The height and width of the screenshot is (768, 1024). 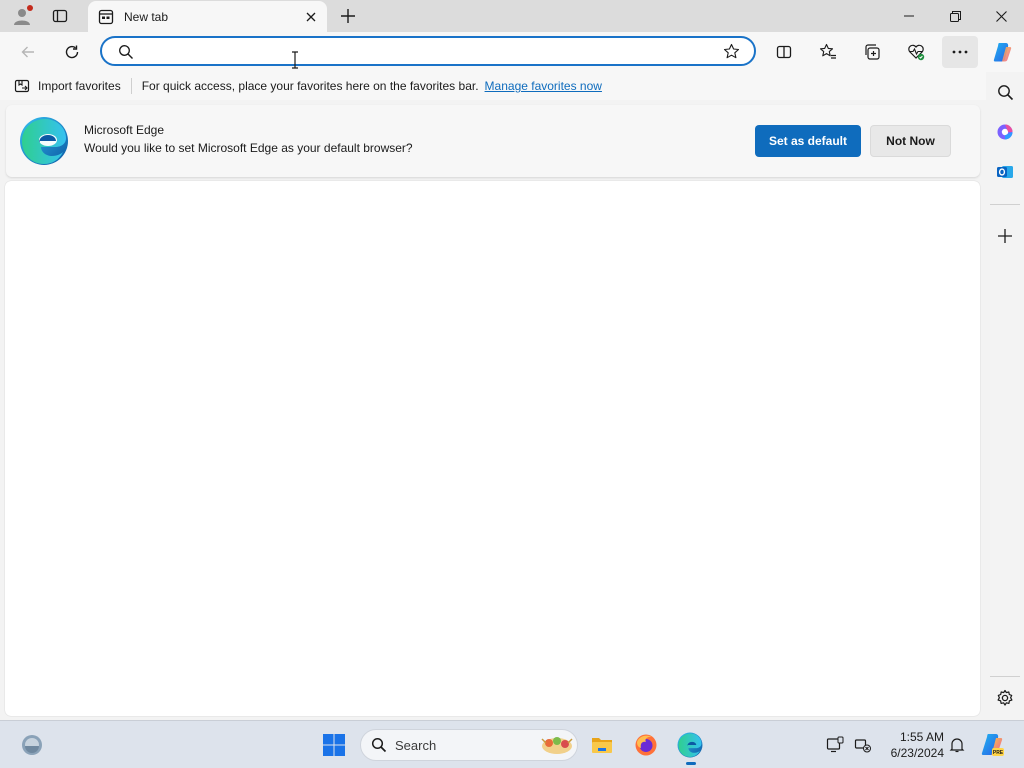 I want to click on network-icon, so click(x=862, y=746).